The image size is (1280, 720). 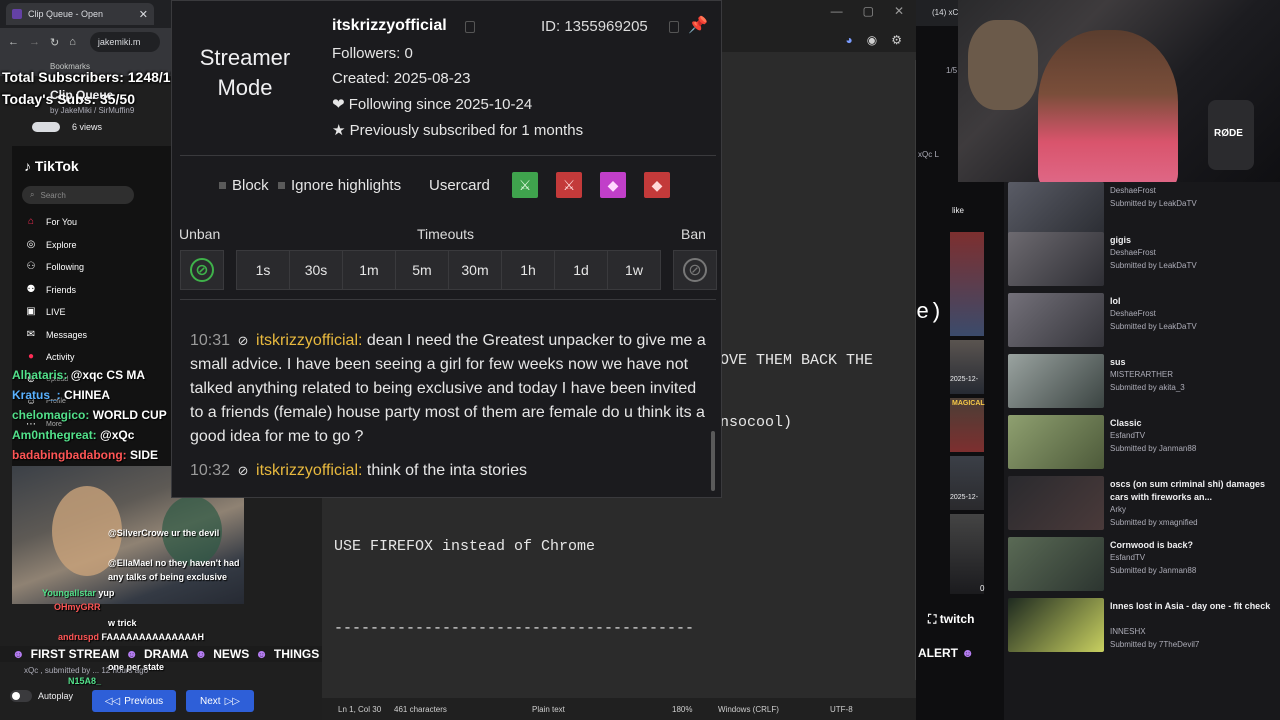 What do you see at coordinates (548, 709) in the screenshot?
I see `text-mode: Plain text` at bounding box center [548, 709].